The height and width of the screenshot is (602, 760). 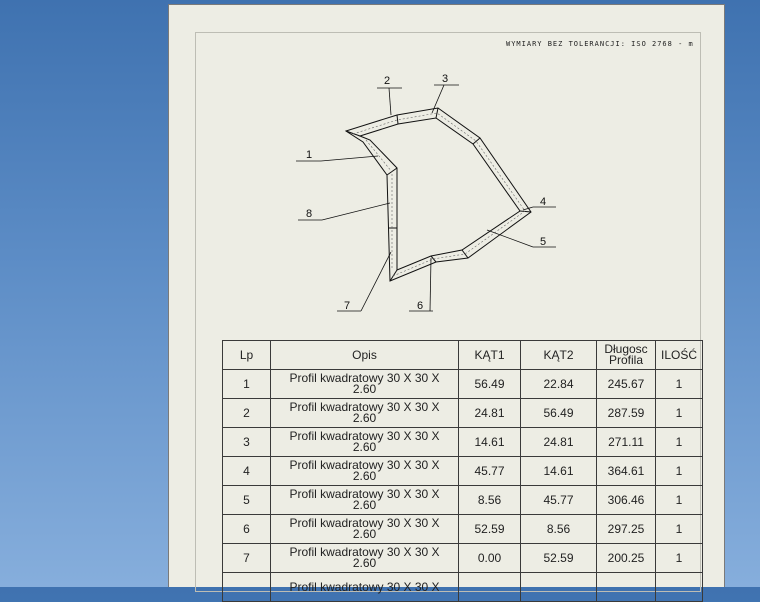 What do you see at coordinates (489, 529) in the screenshot?
I see `cell-kat1: 52.59` at bounding box center [489, 529].